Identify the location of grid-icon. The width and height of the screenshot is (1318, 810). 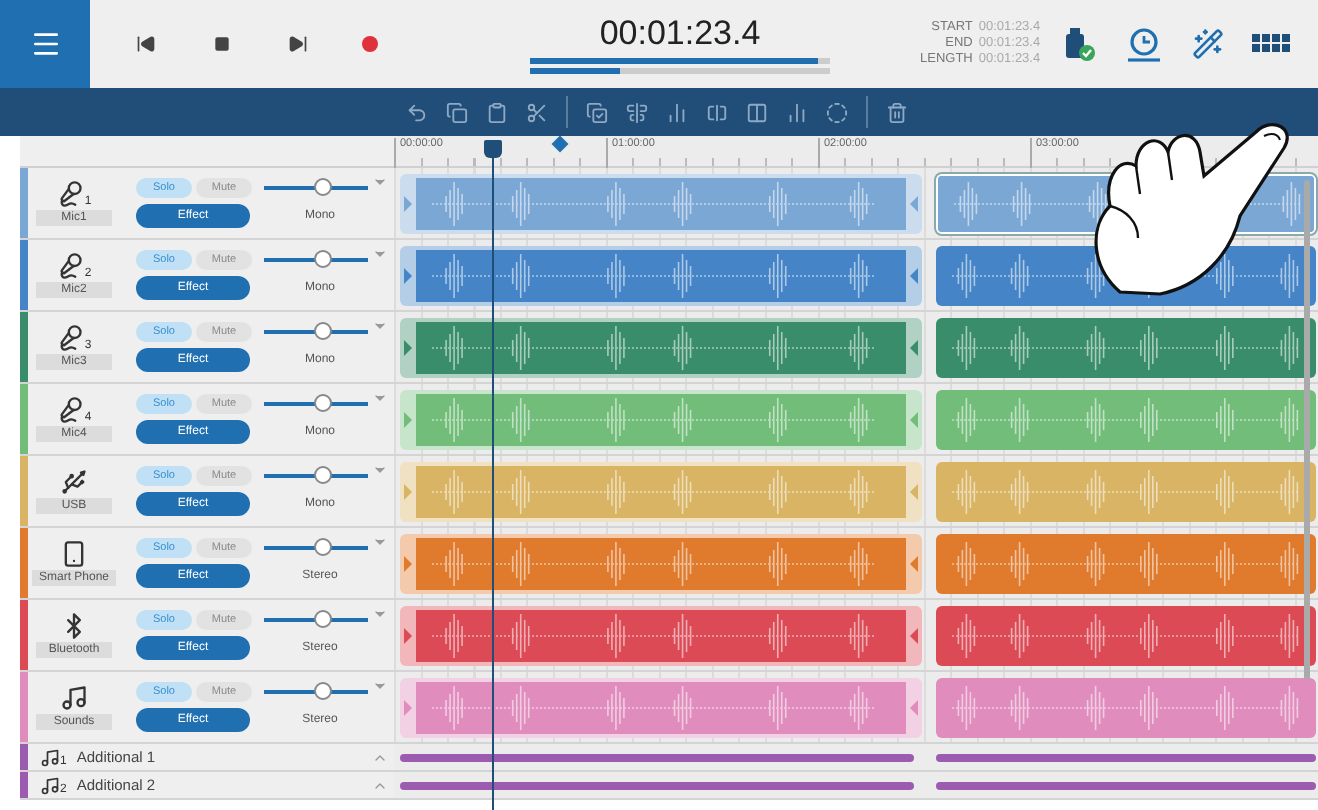
(1271, 44).